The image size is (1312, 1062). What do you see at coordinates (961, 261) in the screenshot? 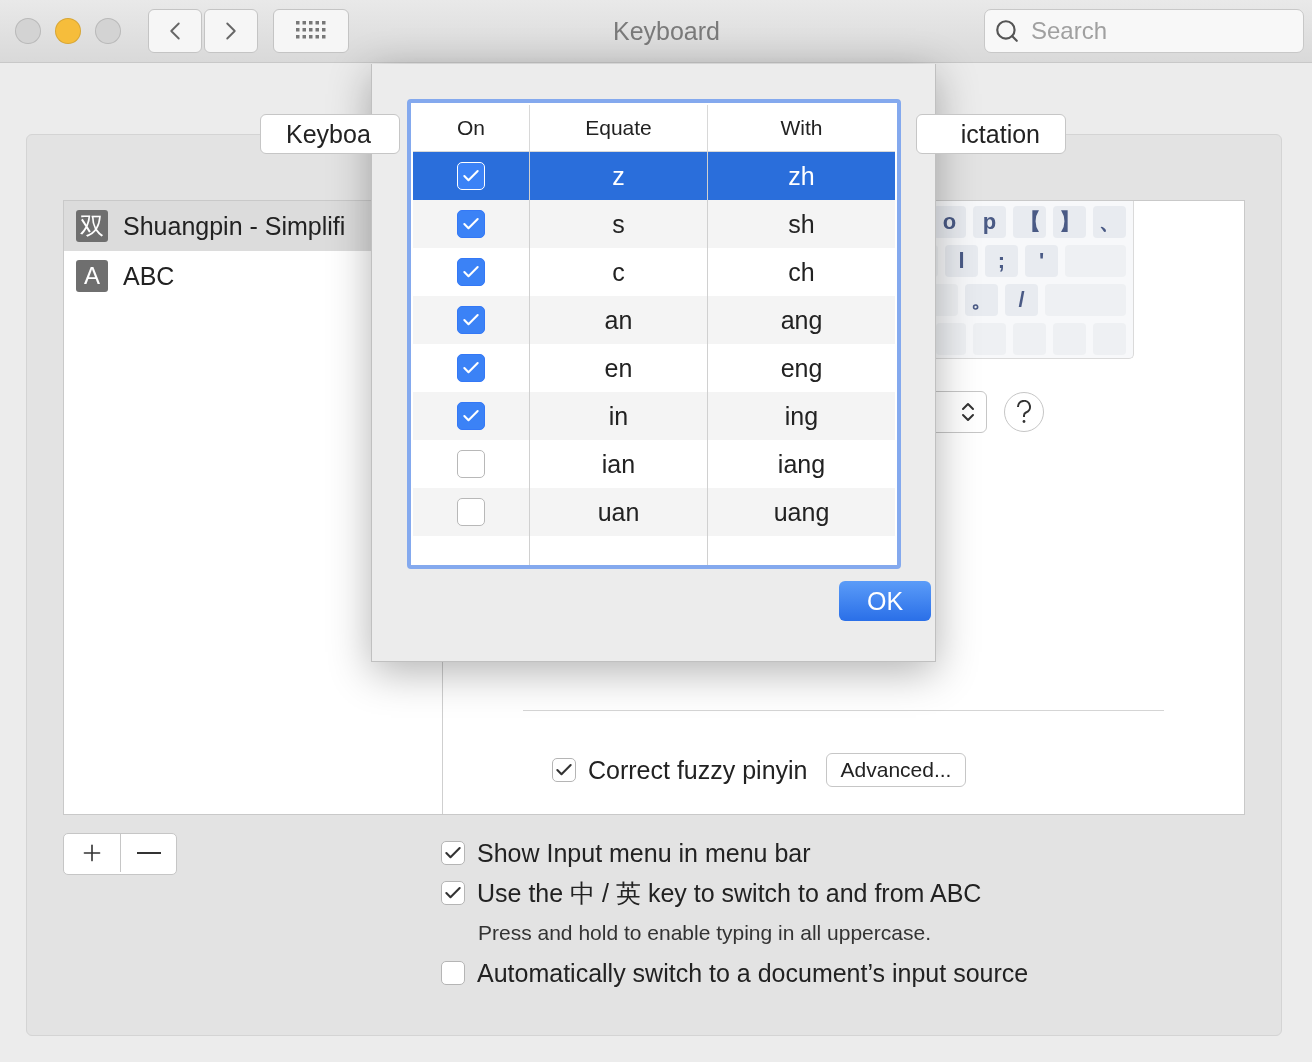
I see `key: l` at bounding box center [961, 261].